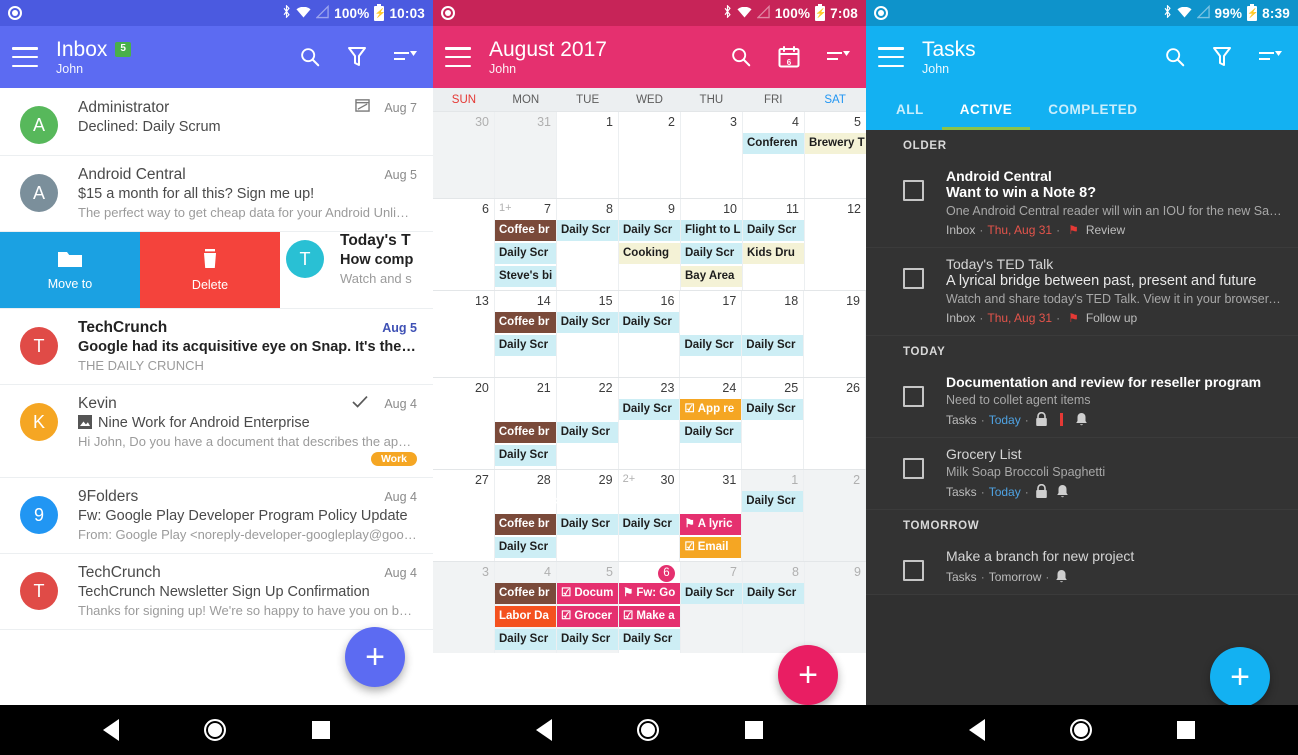 The image size is (1298, 755). I want to click on calendar-day-cell: 30, so click(464, 155).